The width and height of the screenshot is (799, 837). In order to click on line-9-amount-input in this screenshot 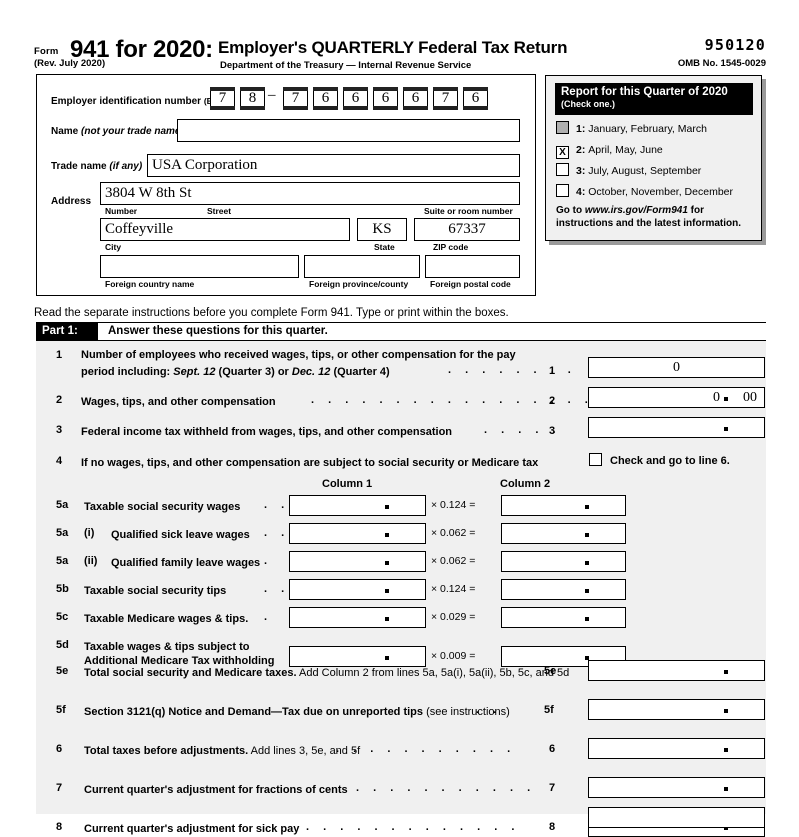, I will do `click(676, 817)`.